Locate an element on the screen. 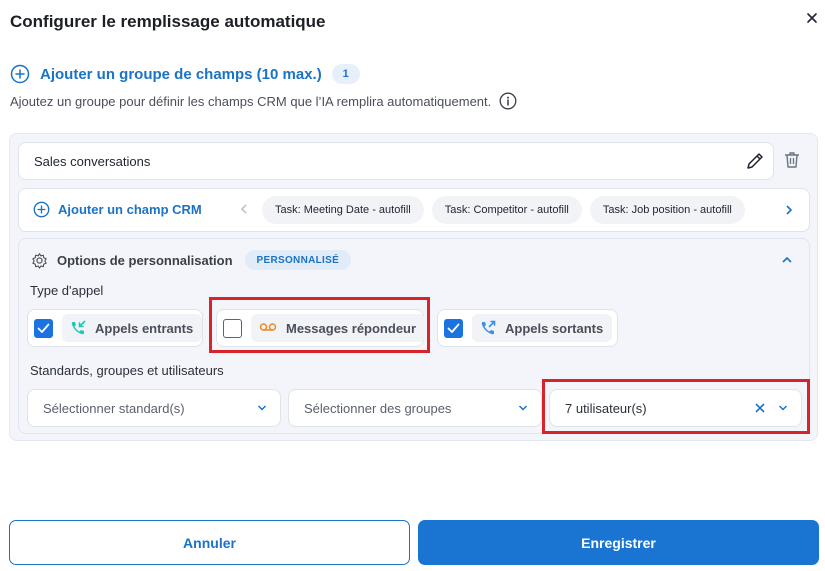  call-type-incoming: Appels entrants is located at coordinates (115, 328).